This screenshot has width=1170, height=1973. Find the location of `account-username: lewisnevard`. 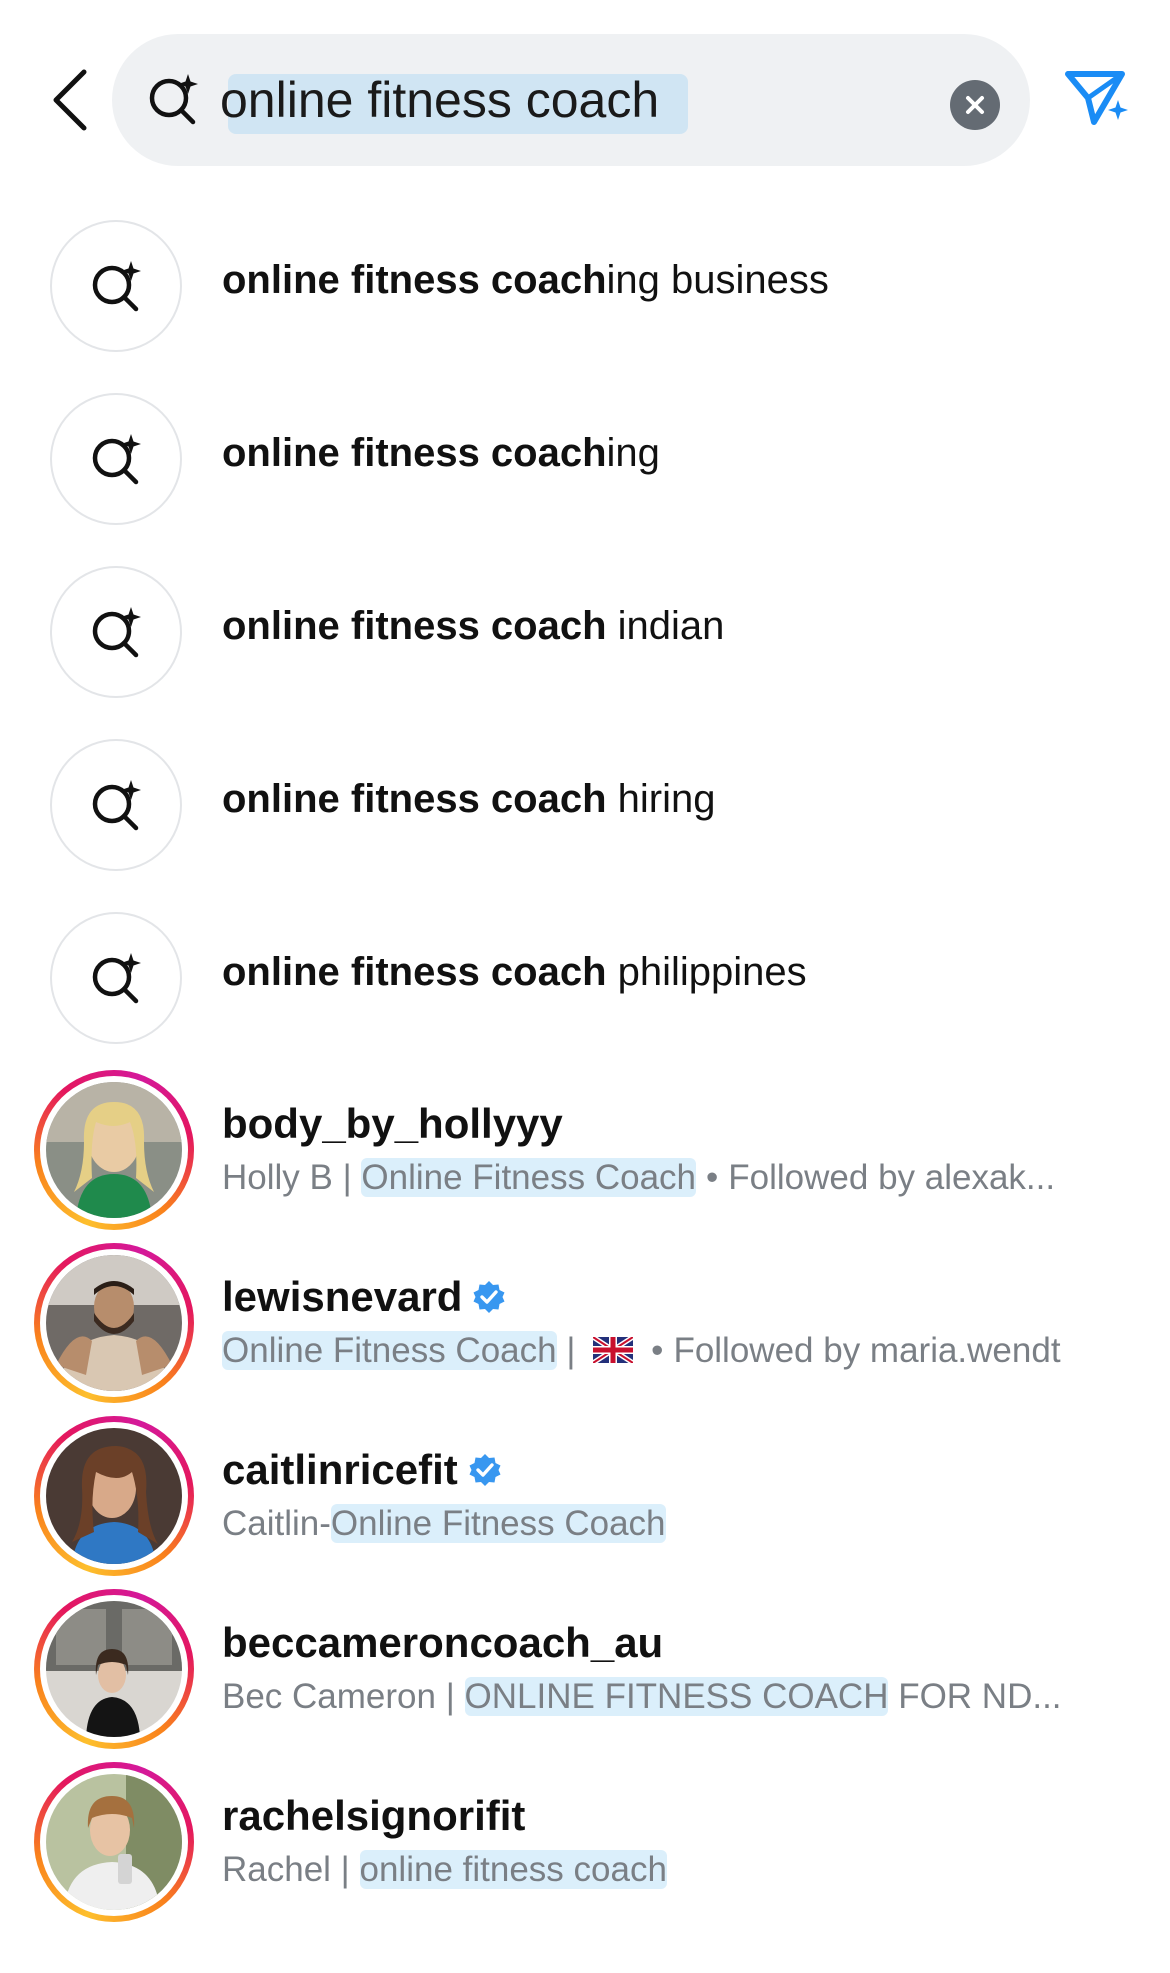

account-username: lewisnevard is located at coordinates (364, 1297).